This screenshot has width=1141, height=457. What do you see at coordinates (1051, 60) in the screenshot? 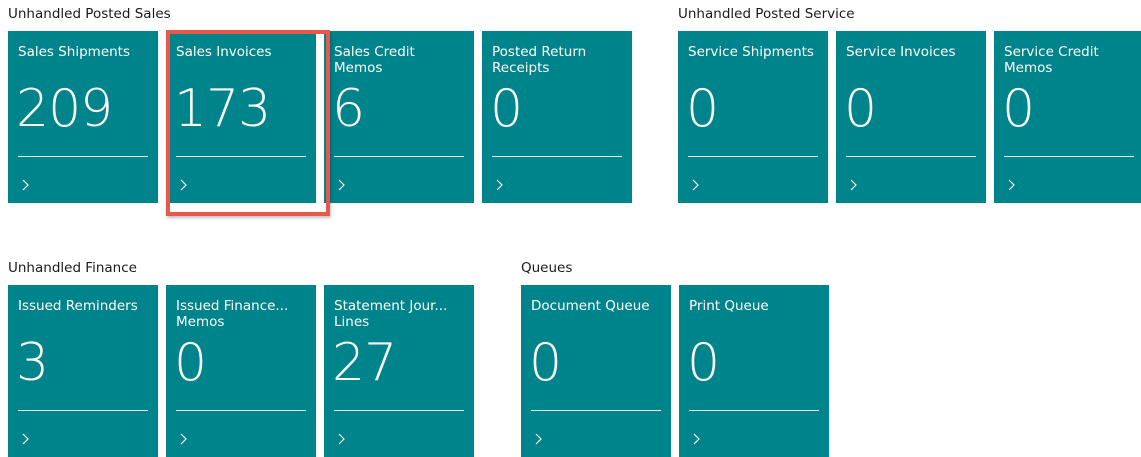
I see `tile-label: Service Credit Memos` at bounding box center [1051, 60].